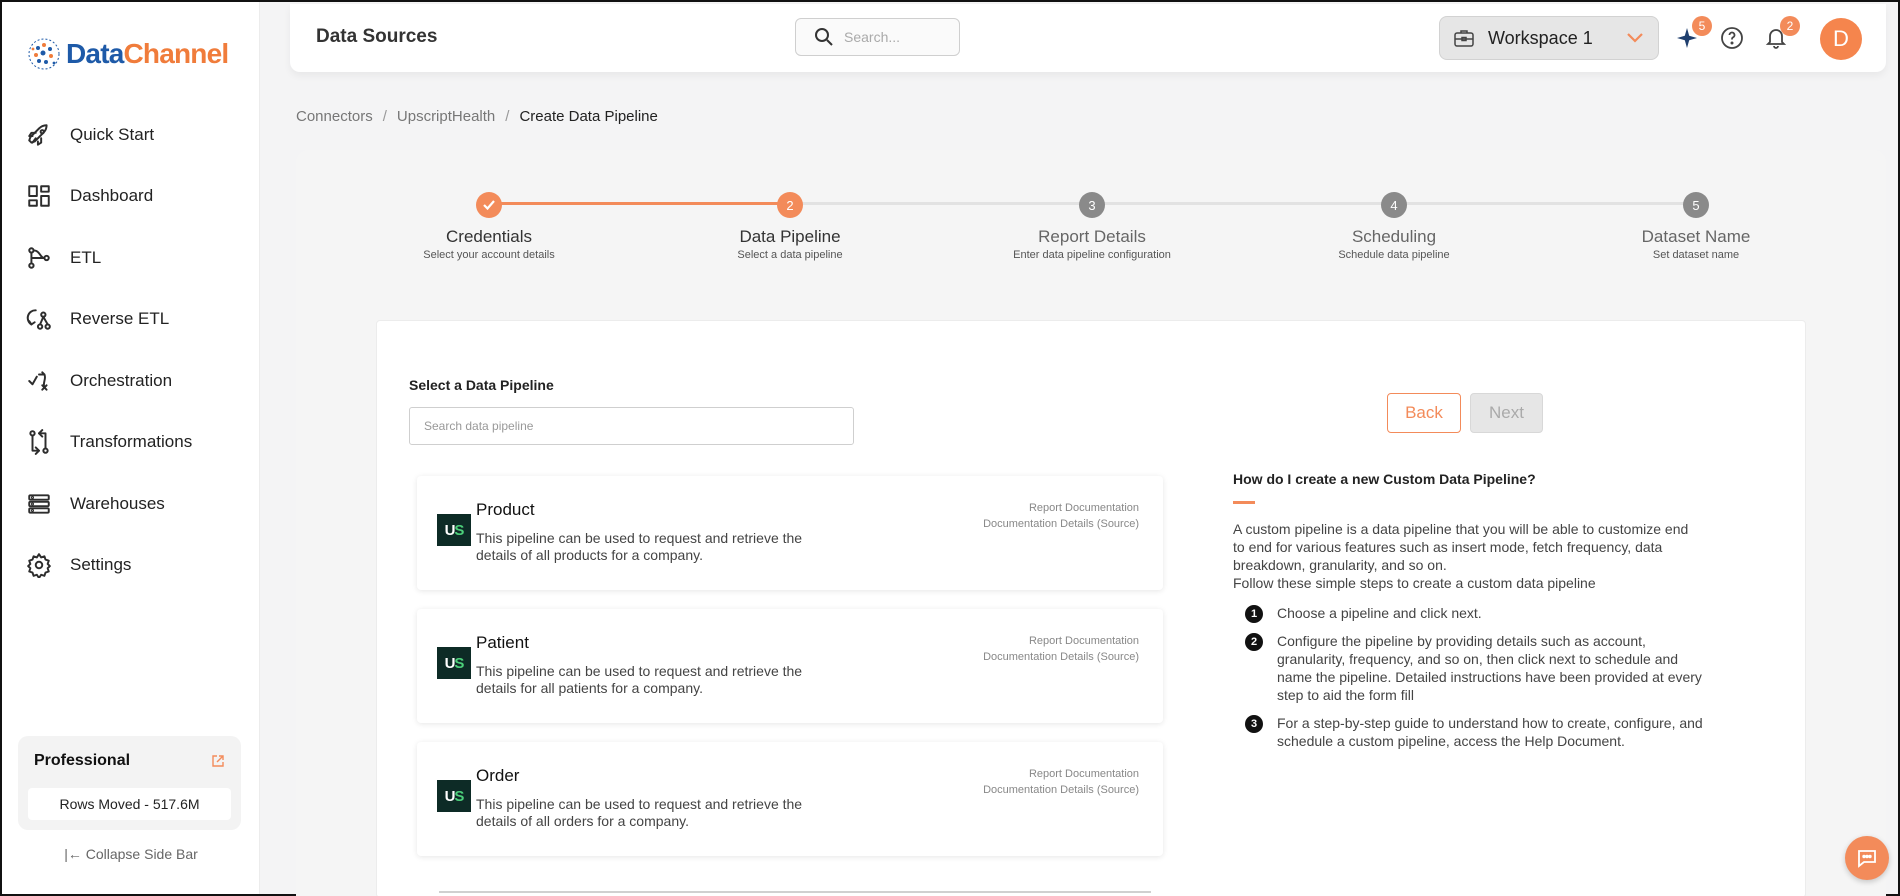 The height and width of the screenshot is (896, 1900). I want to click on step-scheduling: 4 Scheduling Schedule data pipeline, so click(1394, 226).